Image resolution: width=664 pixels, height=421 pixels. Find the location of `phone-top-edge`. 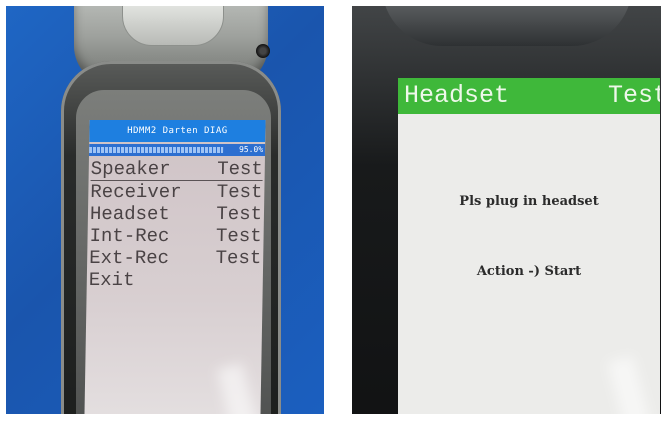

phone-top-edge is located at coordinates (507, 26).